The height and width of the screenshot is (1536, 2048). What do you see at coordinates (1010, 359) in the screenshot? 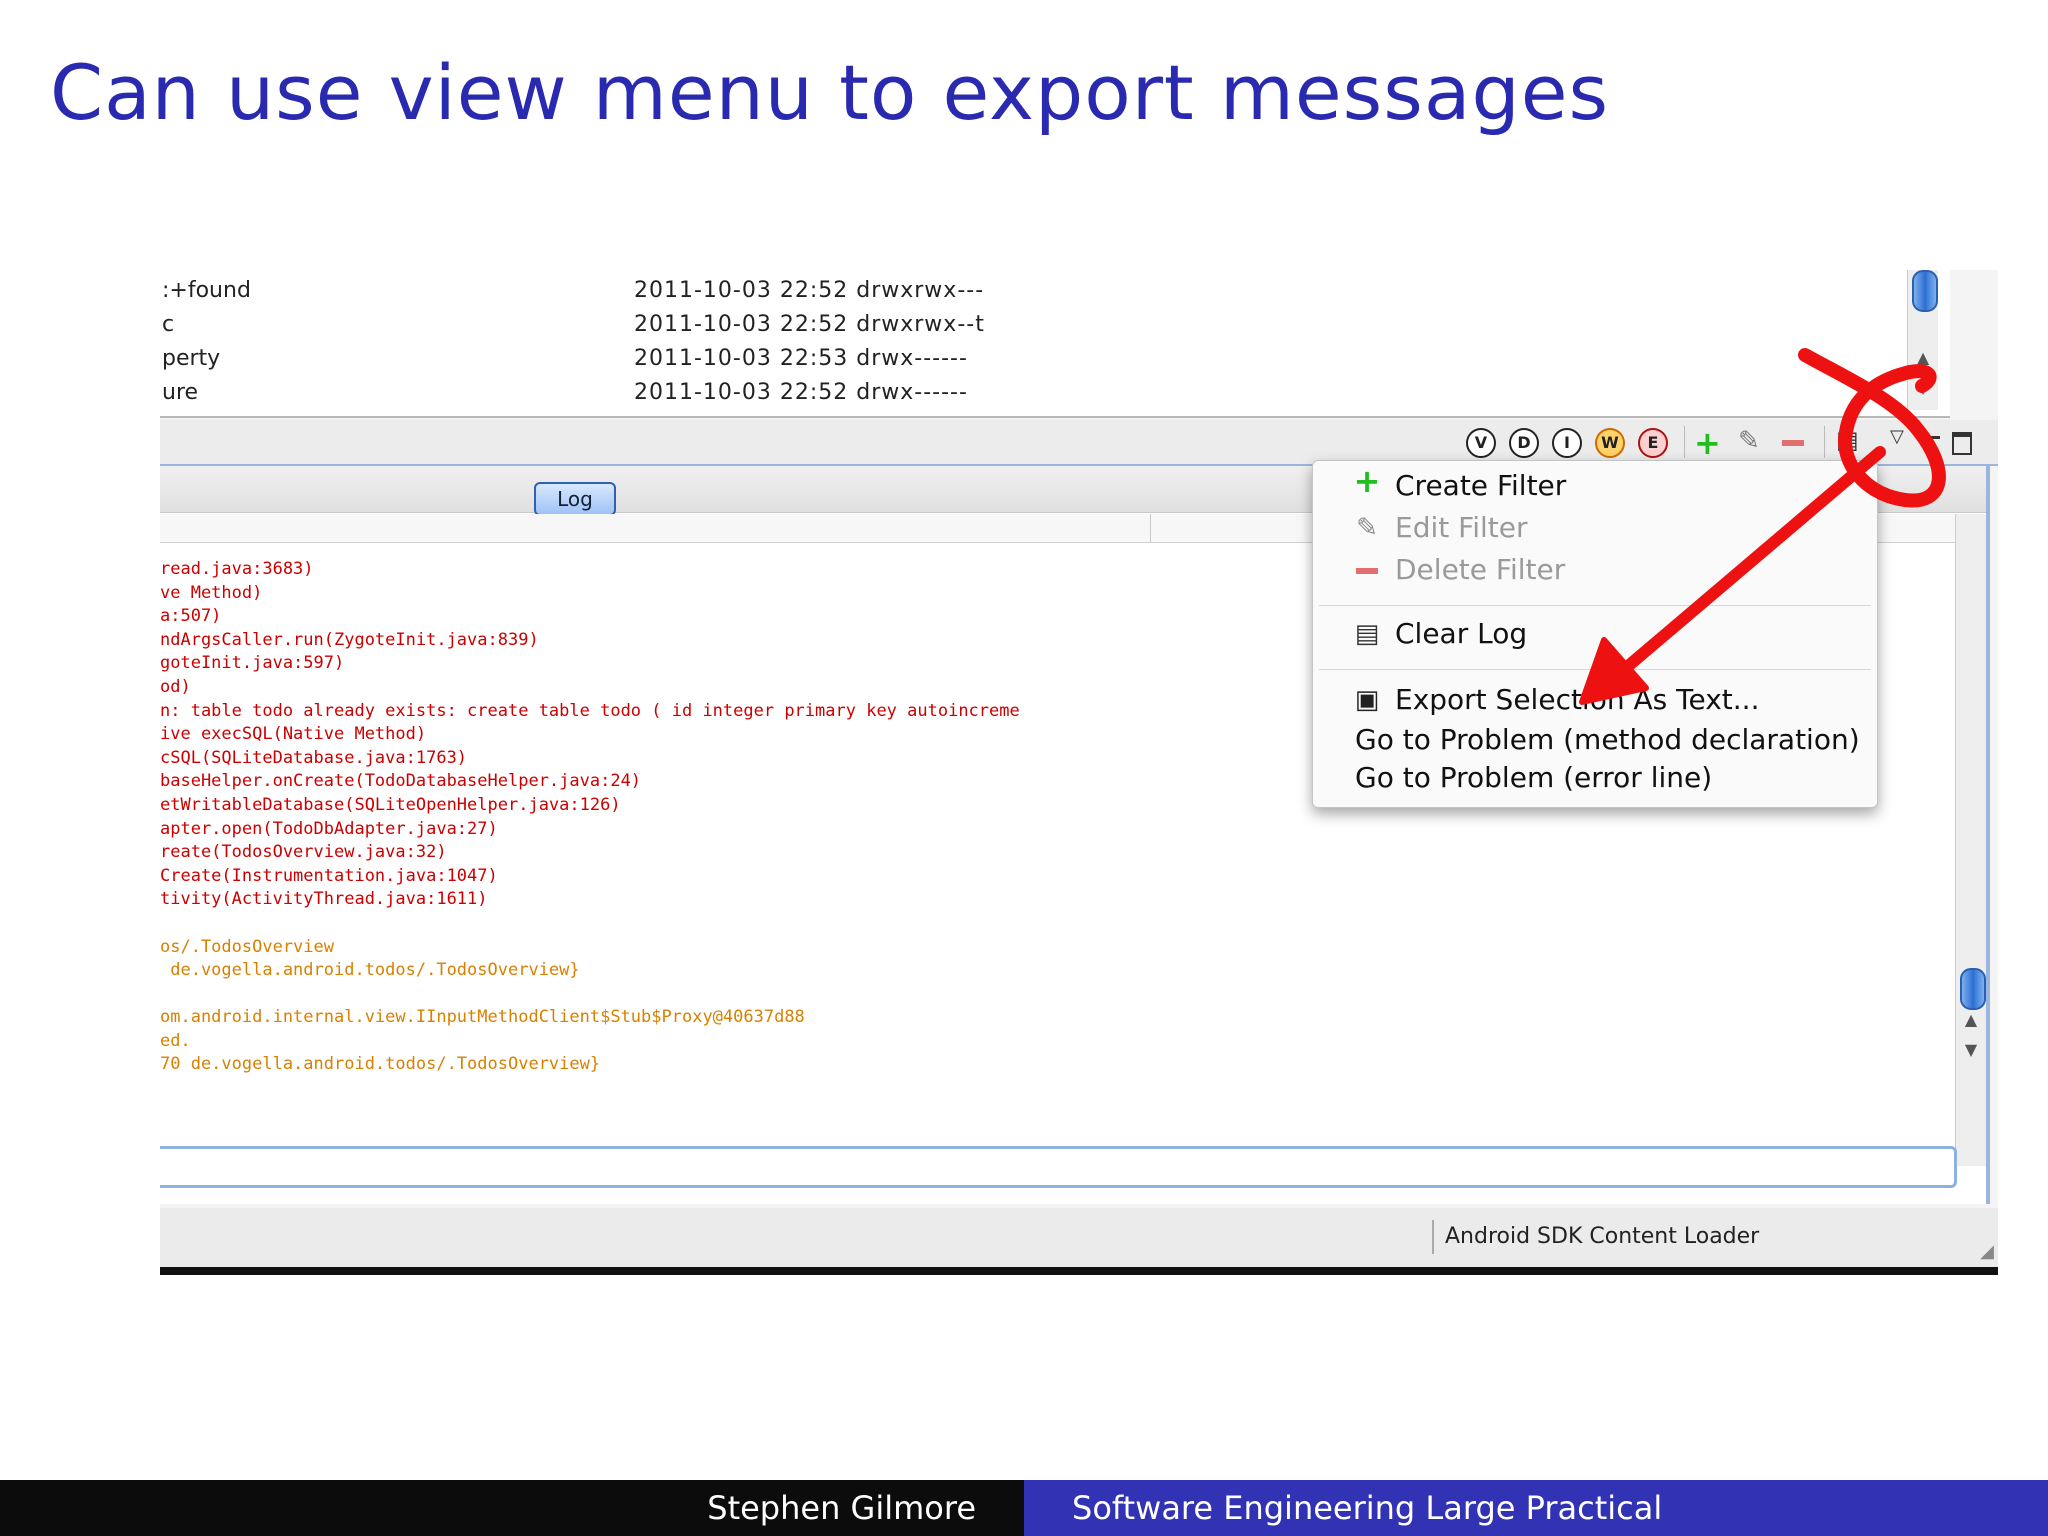
I see `file-row: perty 2011-10-03 22:53 drwx------` at bounding box center [1010, 359].